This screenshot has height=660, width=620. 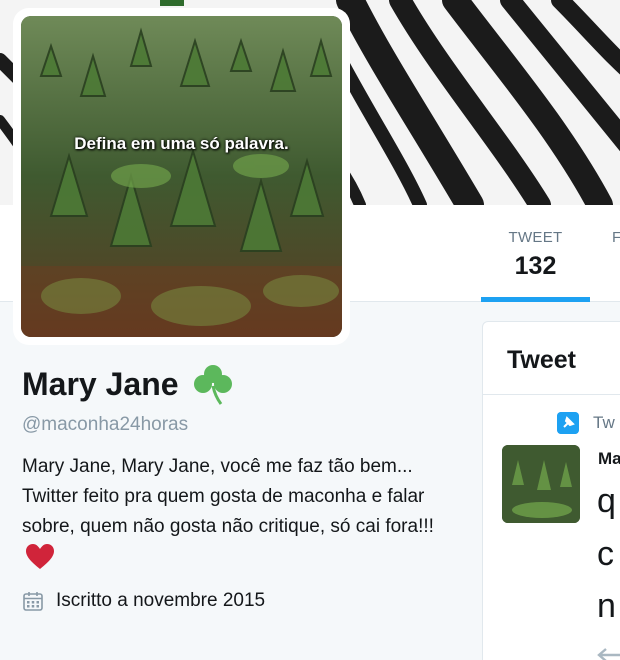 I want to click on tweet-text-line: q, so click(x=606, y=501).